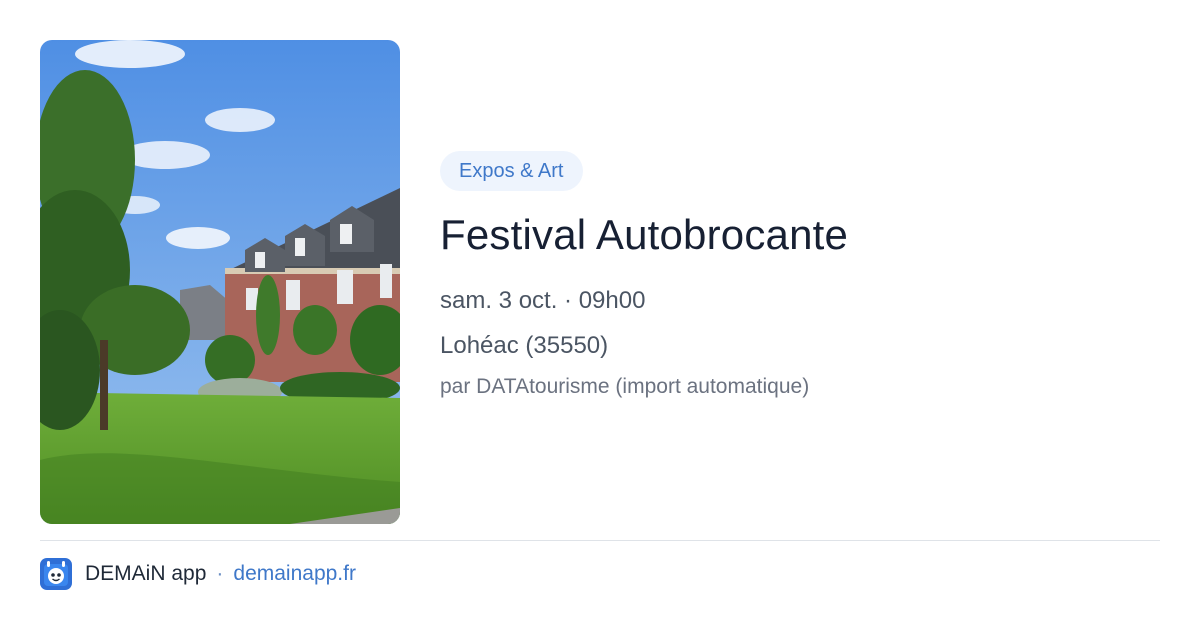 The width and height of the screenshot is (1200, 630). Describe the element at coordinates (543, 300) in the screenshot. I see `event-date: sam. 3 oct. · 09h00` at that location.